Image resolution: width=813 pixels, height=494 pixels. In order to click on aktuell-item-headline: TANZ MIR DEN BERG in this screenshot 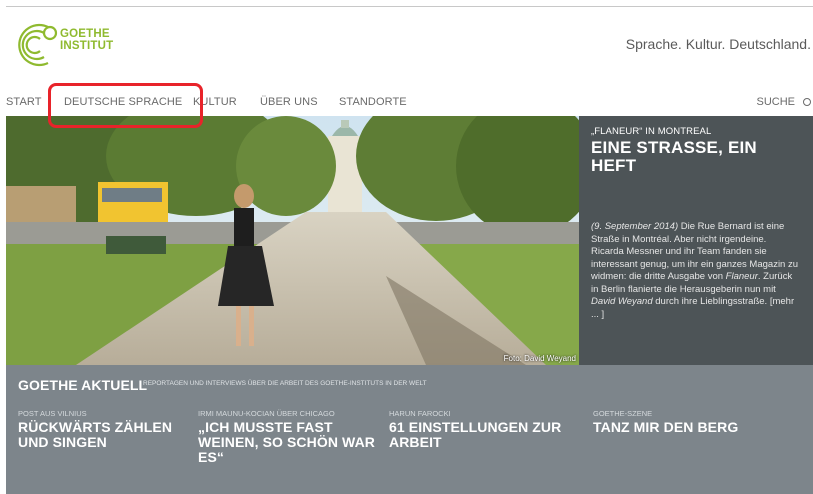, I will do `click(683, 427)`.